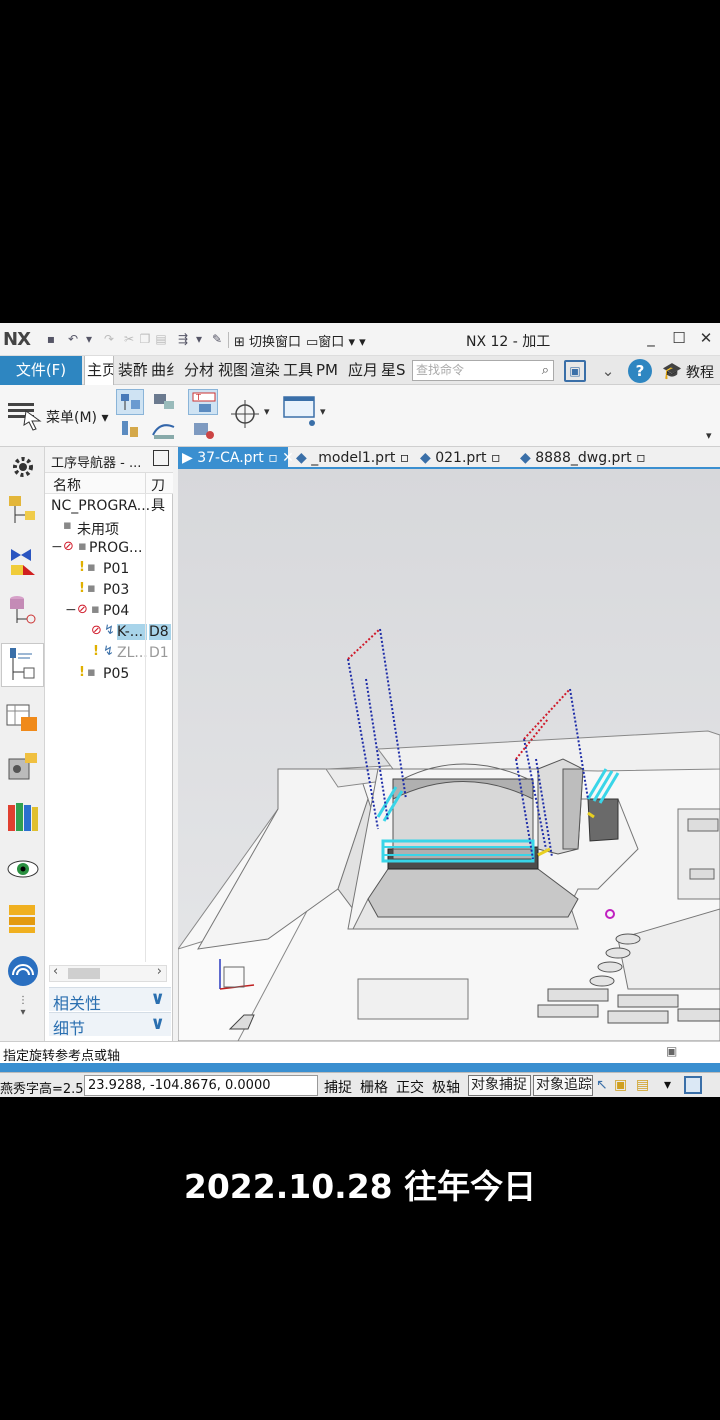  Describe the element at coordinates (108, 973) in the screenshot. I see `navigator-horizontal-scrollbar: ‹ ›` at that location.